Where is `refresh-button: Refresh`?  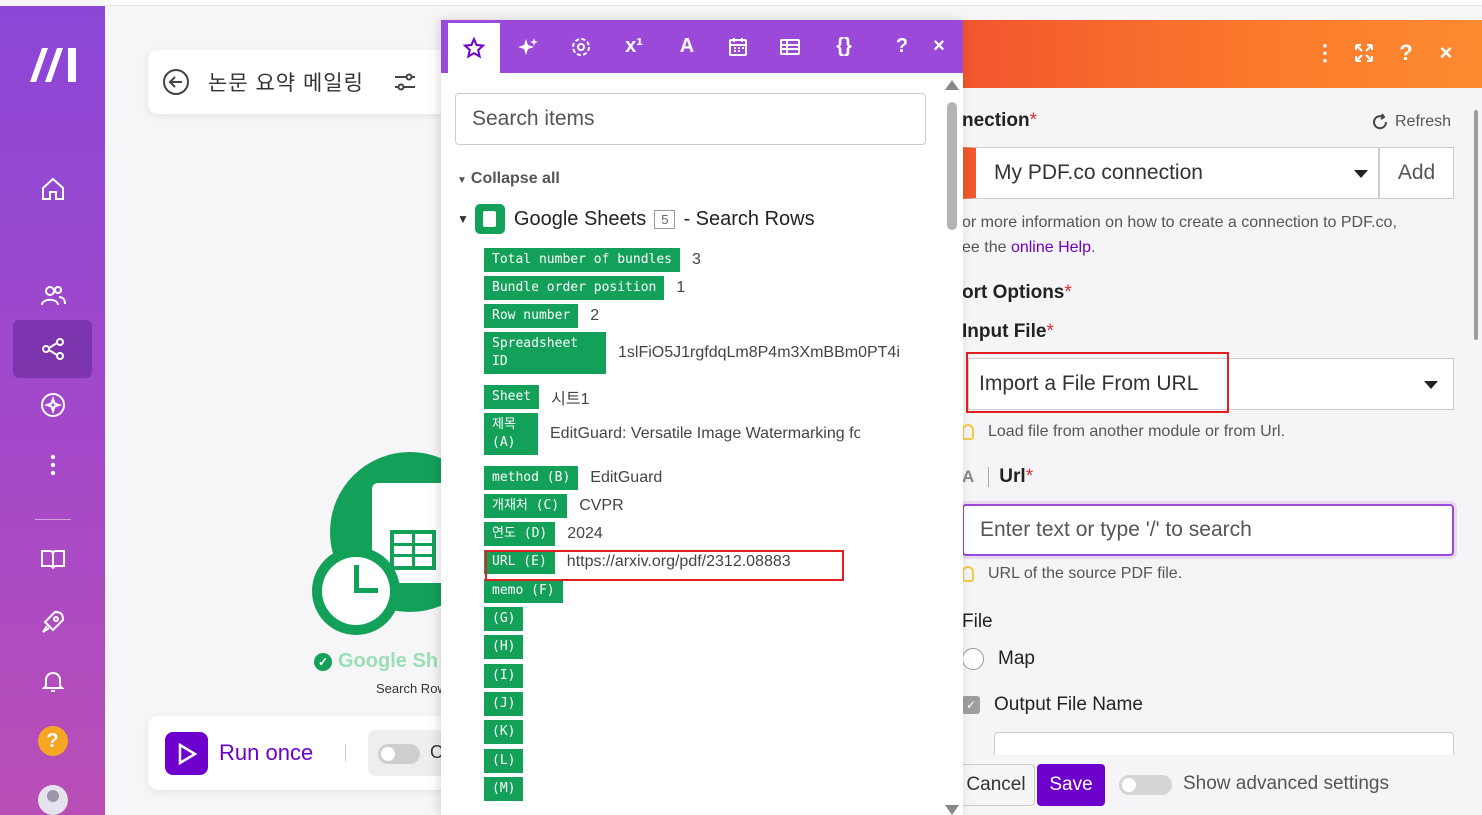
refresh-button: Refresh is located at coordinates (1411, 122).